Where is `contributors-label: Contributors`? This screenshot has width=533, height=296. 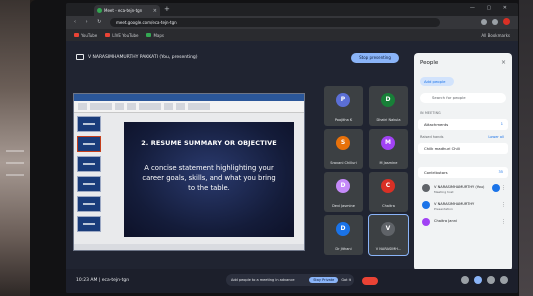
contributors-label: Contributors is located at coordinates (436, 172).